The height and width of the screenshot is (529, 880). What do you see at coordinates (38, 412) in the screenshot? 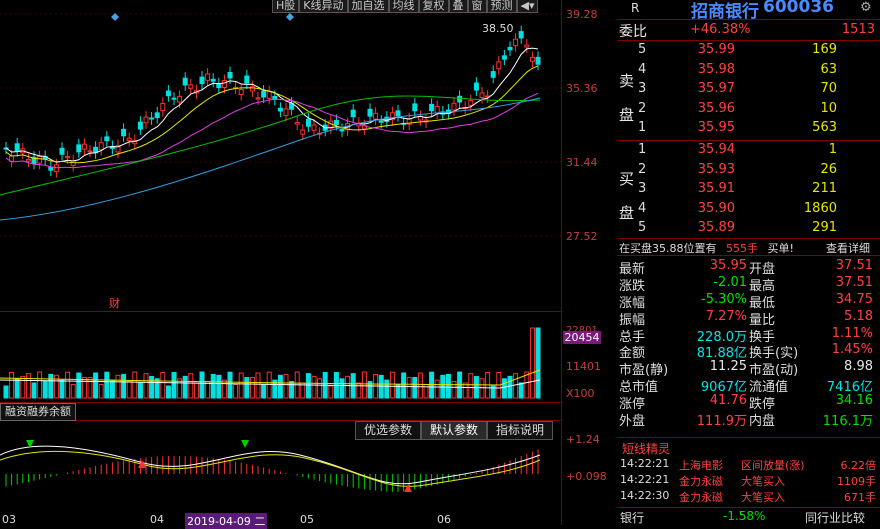
I see `indicator-name-tab: 融资融券余额` at bounding box center [38, 412].